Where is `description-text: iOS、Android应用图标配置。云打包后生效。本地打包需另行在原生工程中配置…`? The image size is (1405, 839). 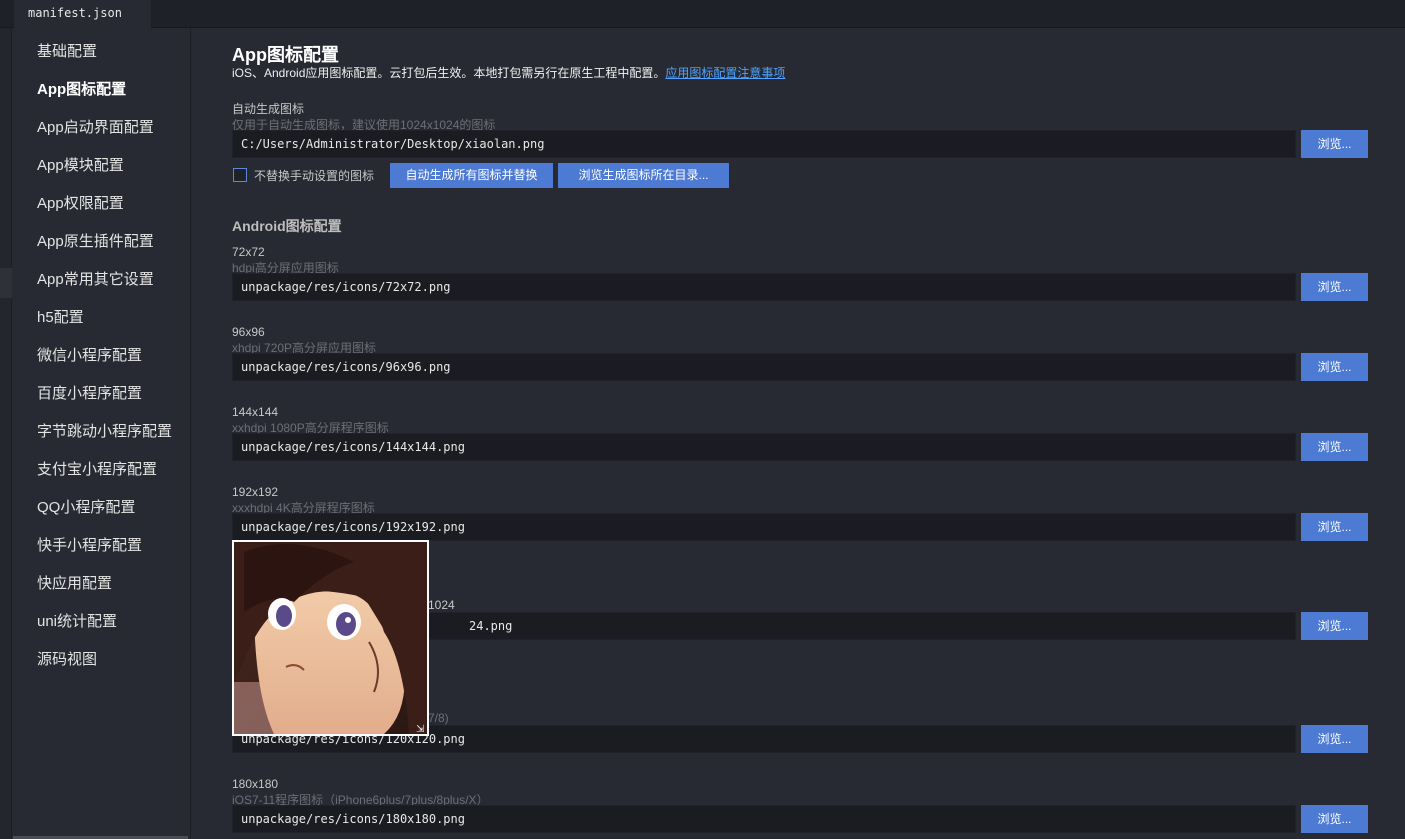 description-text: iOS、Android应用图标配置。云打包后生效。本地打包需另行在原生工程中配置… is located at coordinates (449, 73).